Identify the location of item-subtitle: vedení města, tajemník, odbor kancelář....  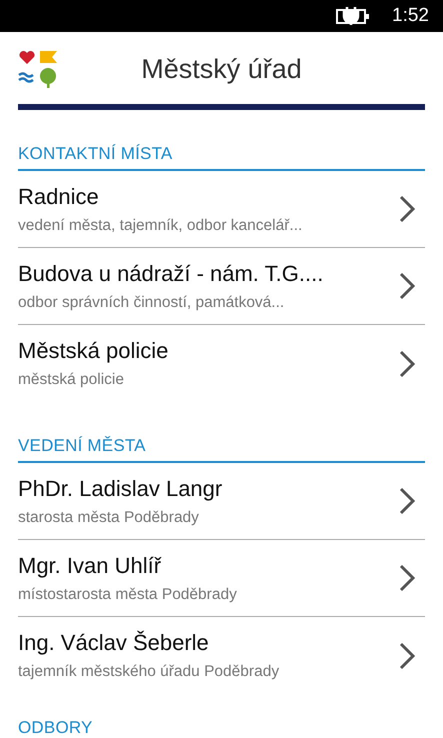
(160, 225).